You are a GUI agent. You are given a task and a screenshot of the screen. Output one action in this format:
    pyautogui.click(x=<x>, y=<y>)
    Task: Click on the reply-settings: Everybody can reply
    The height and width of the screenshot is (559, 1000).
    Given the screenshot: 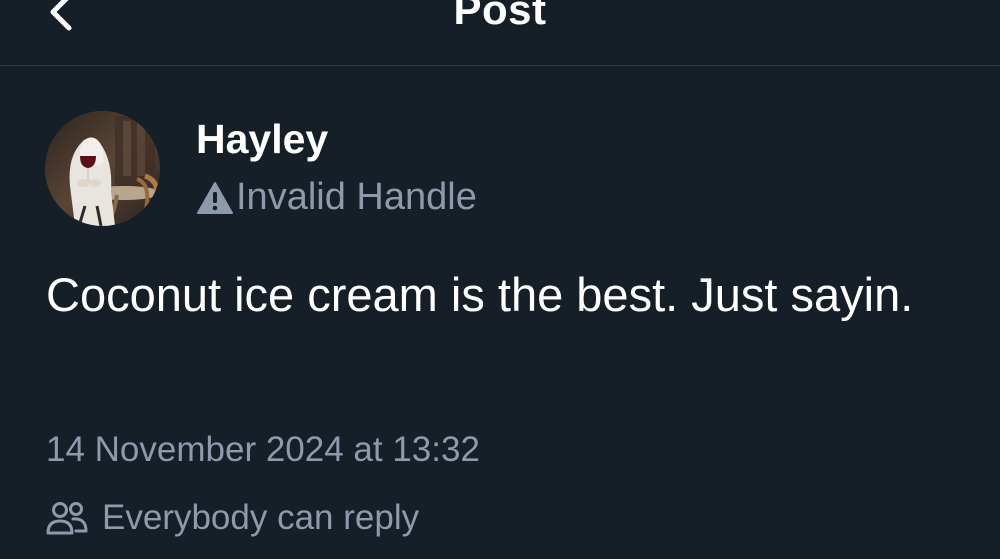 What is the action you would take?
    pyautogui.click(x=232, y=518)
    